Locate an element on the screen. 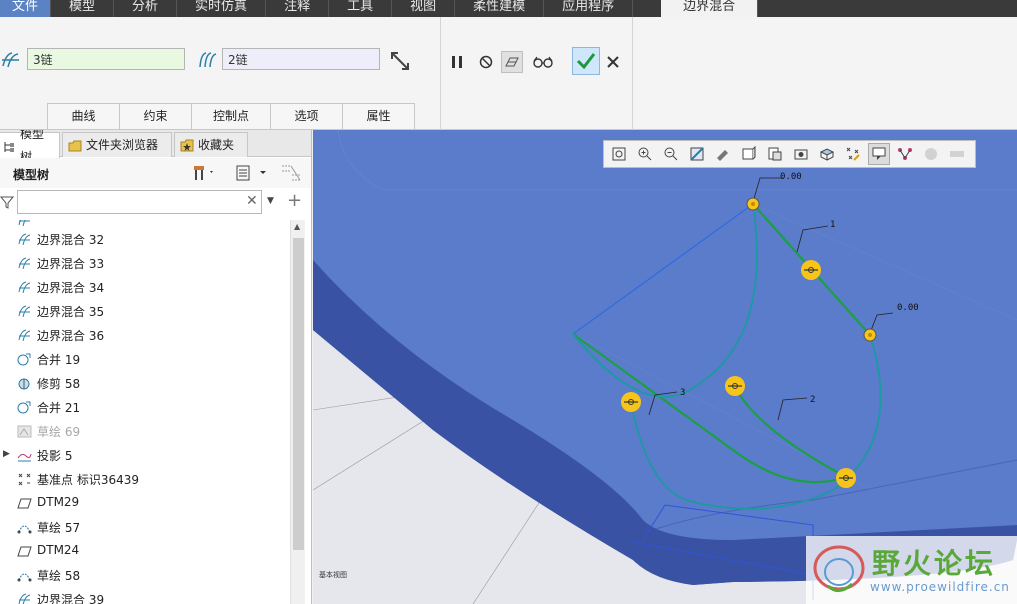 The image size is (1017, 604). tree-filter-settings-icon is located at coordinates (291, 173).